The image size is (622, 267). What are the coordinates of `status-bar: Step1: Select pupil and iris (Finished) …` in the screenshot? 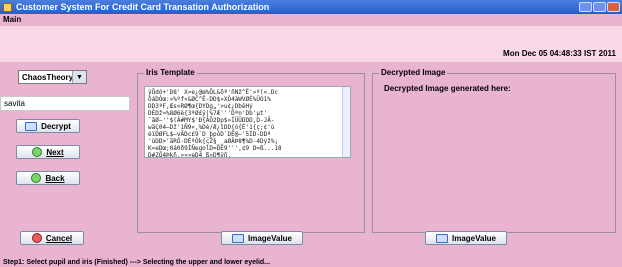 It's located at (311, 262).